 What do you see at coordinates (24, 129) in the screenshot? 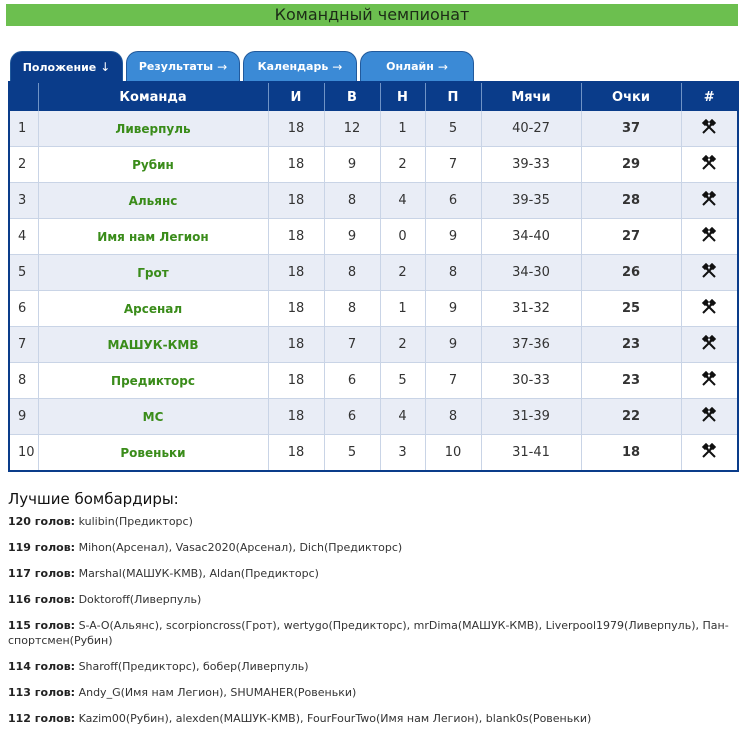
I see `row-position: 1` at bounding box center [24, 129].